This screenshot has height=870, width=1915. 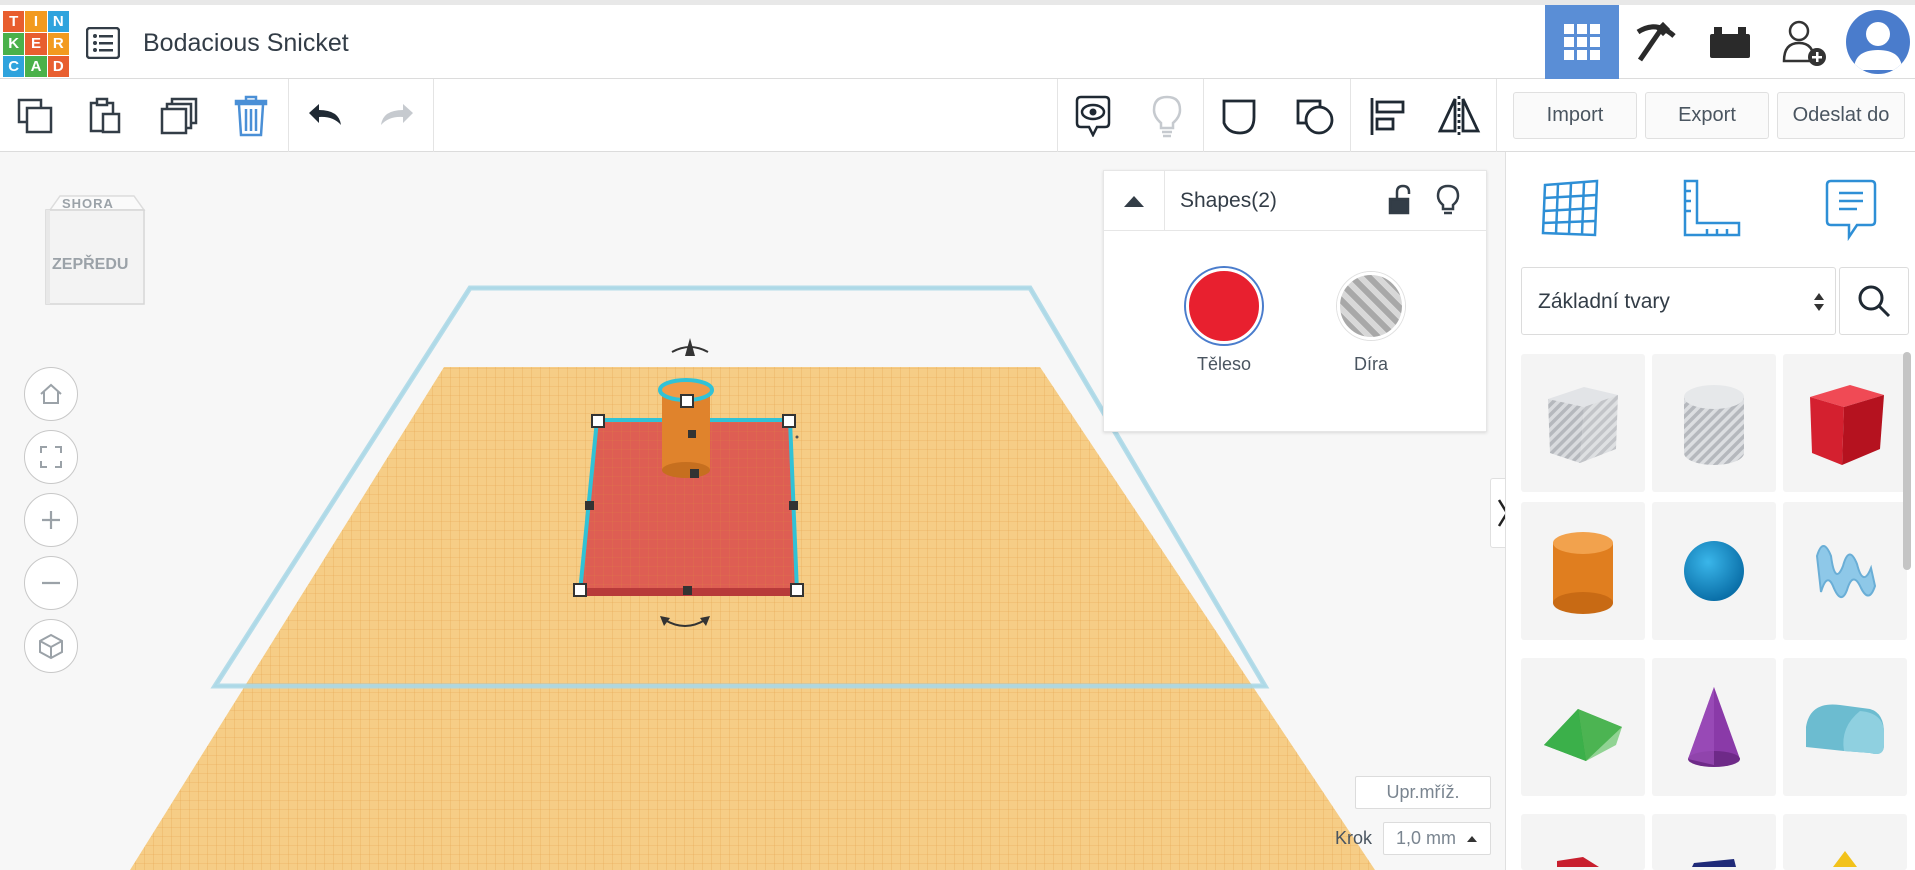 I want to click on logo-letter: I, so click(x=36, y=22).